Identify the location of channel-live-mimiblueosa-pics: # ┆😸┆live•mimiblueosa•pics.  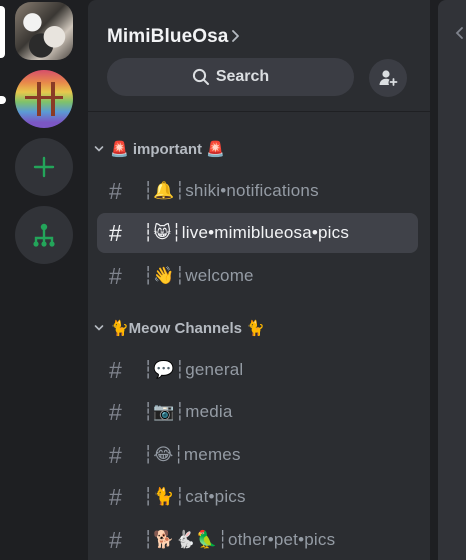
(257, 233).